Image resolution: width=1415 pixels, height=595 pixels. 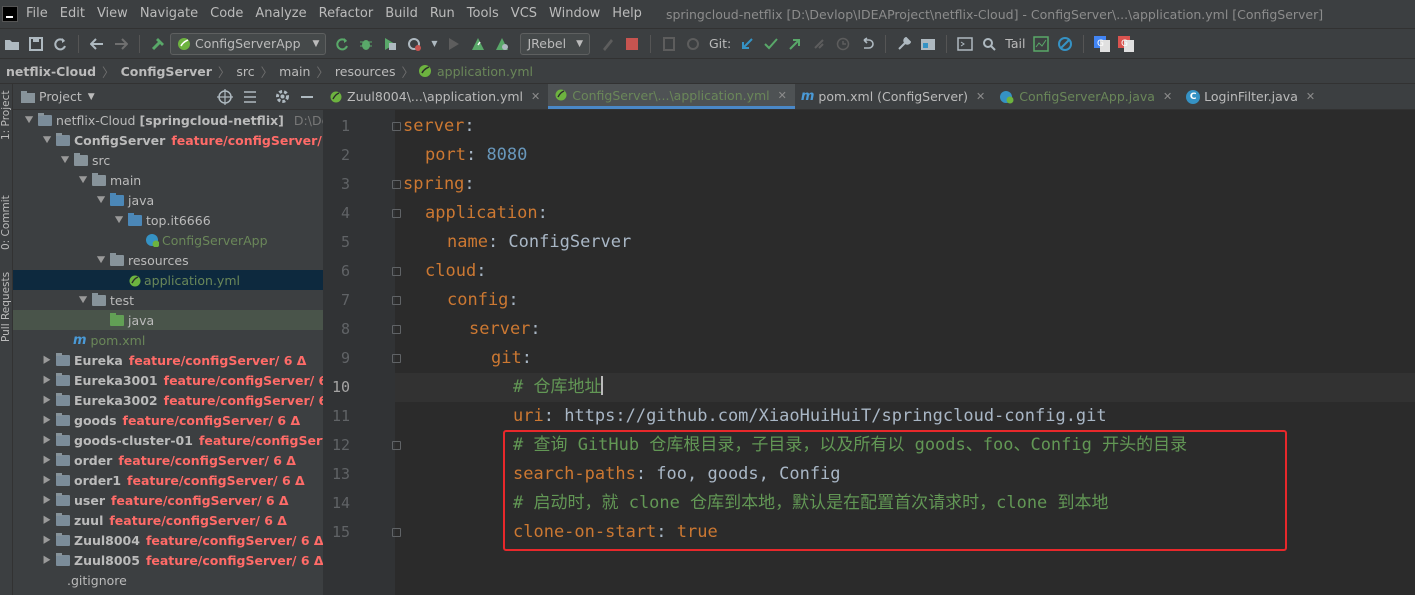 What do you see at coordinates (250, 98) in the screenshot?
I see `collapse-all-icon` at bounding box center [250, 98].